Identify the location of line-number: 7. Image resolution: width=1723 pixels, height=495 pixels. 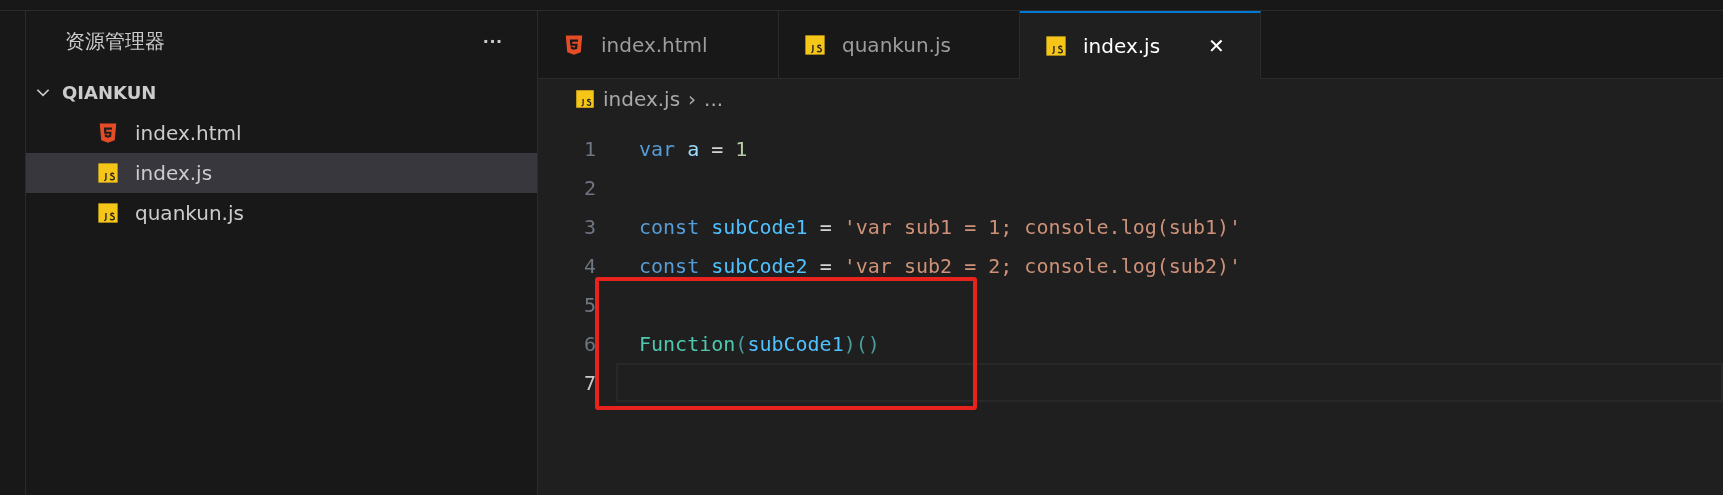
(589, 382).